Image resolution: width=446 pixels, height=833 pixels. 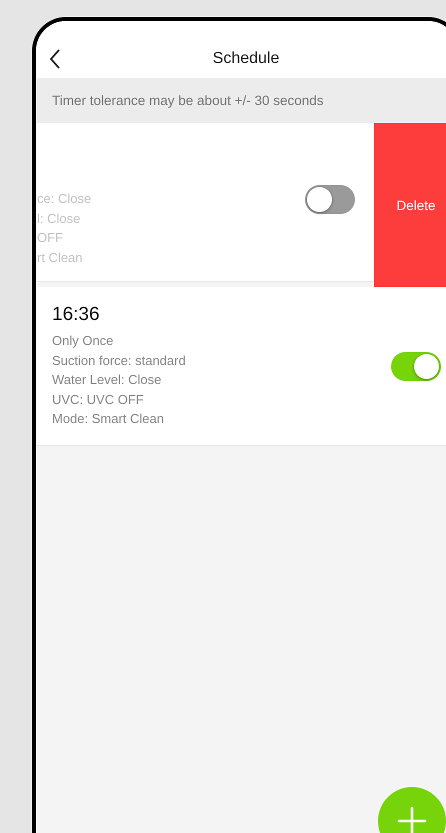 I want to click on schedule-detail: l: Close, so click(x=59, y=219).